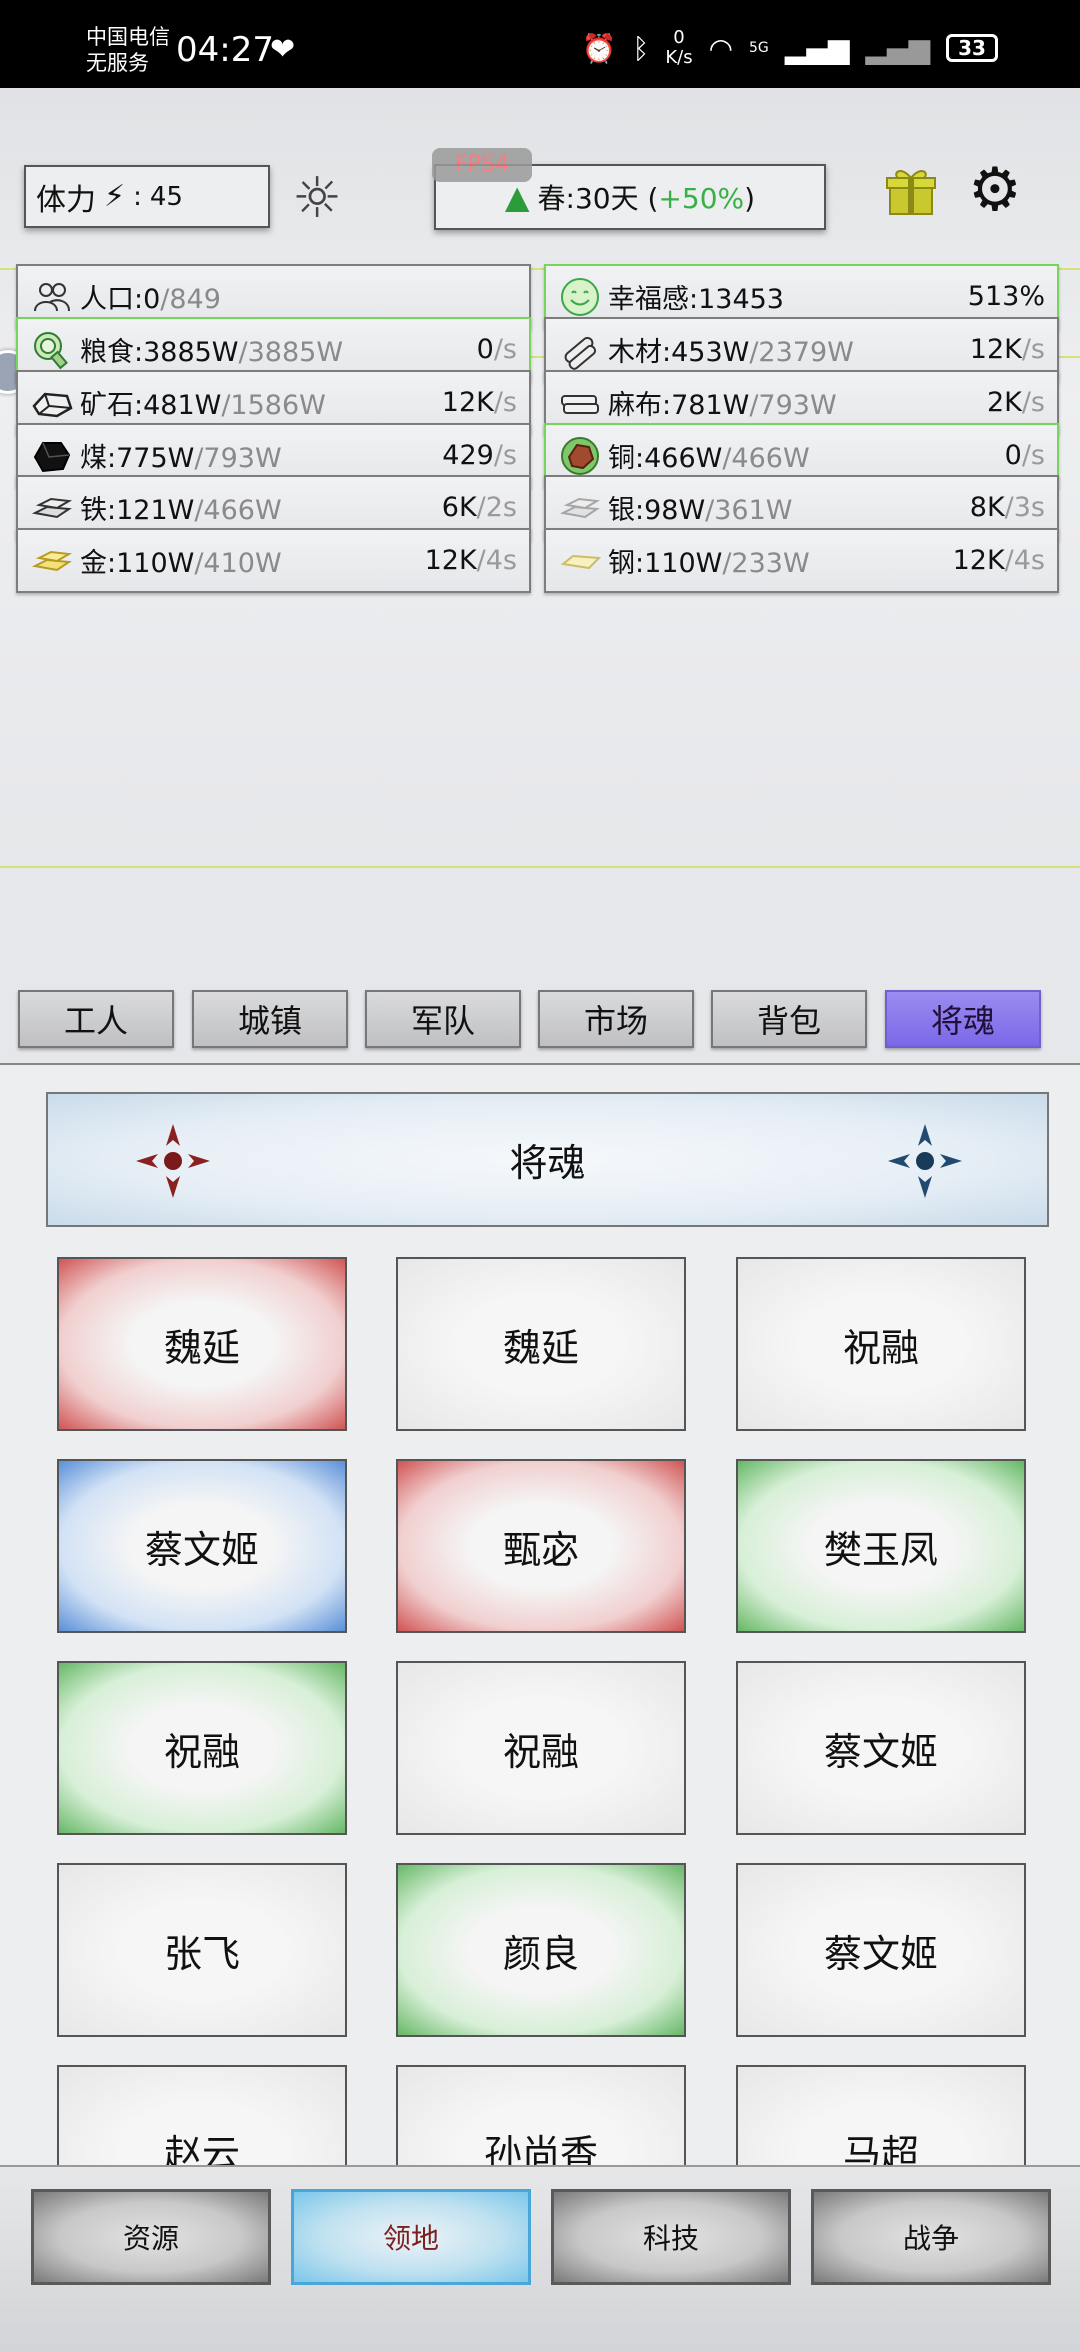 This screenshot has width=1080, height=2351. I want to click on fps-counter: FPS4, so click(482, 165).